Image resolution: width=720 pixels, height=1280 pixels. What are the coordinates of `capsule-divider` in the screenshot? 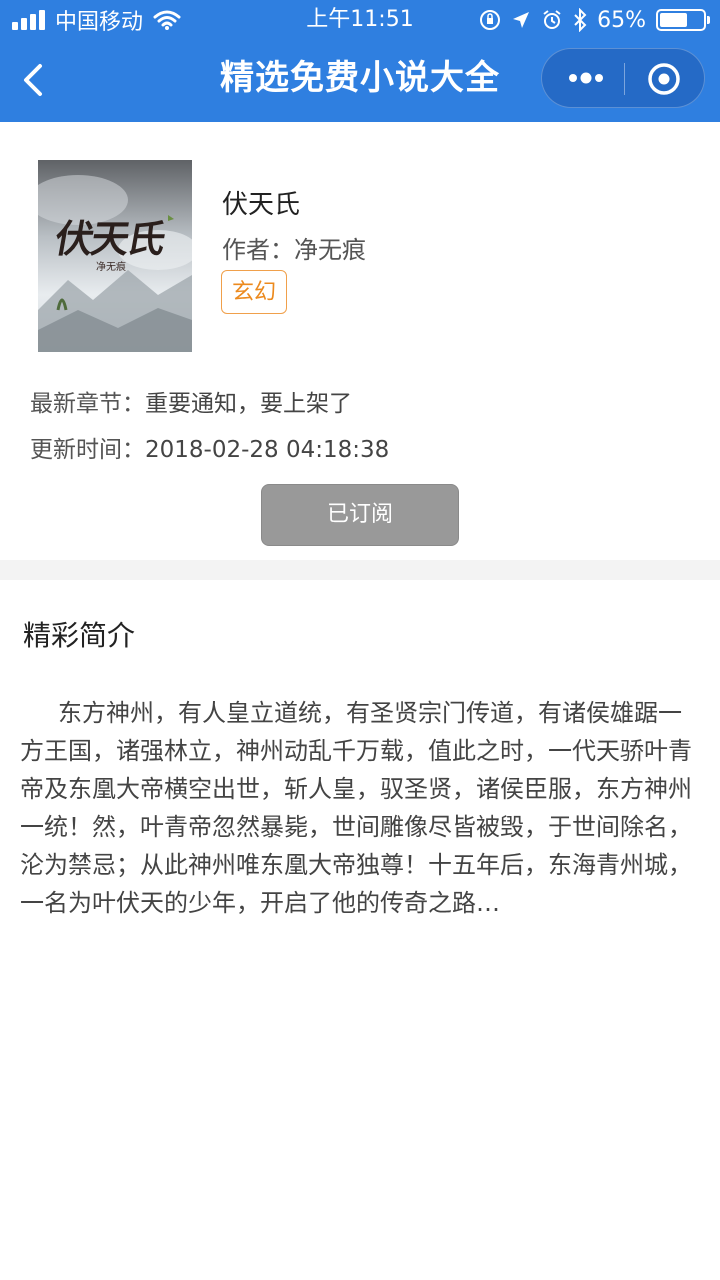 It's located at (624, 79).